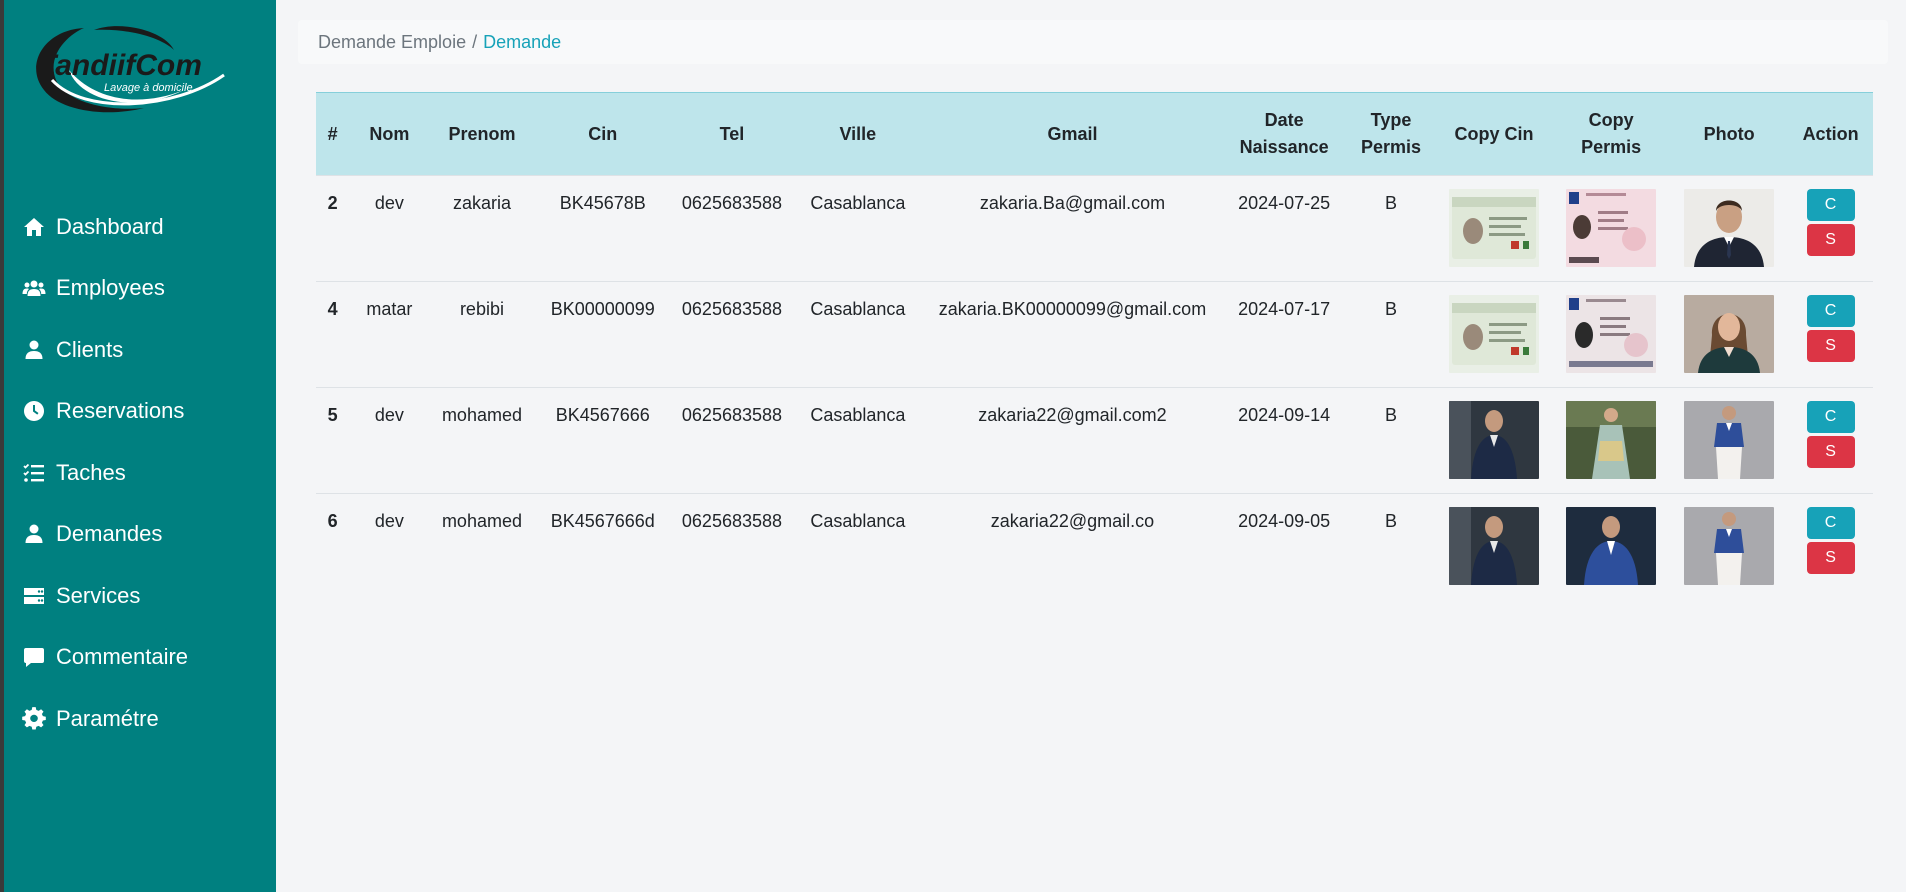 The width and height of the screenshot is (1906, 892). Describe the element at coordinates (34, 657) in the screenshot. I see `comment-icon` at that location.